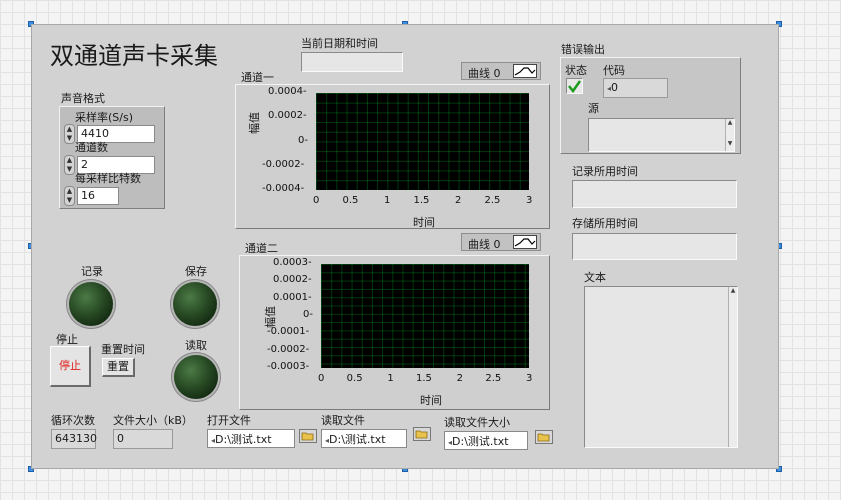 The height and width of the screenshot is (500, 841). What do you see at coordinates (529, 200) in the screenshot?
I see `chart1-x-tick-label: 3` at bounding box center [529, 200].